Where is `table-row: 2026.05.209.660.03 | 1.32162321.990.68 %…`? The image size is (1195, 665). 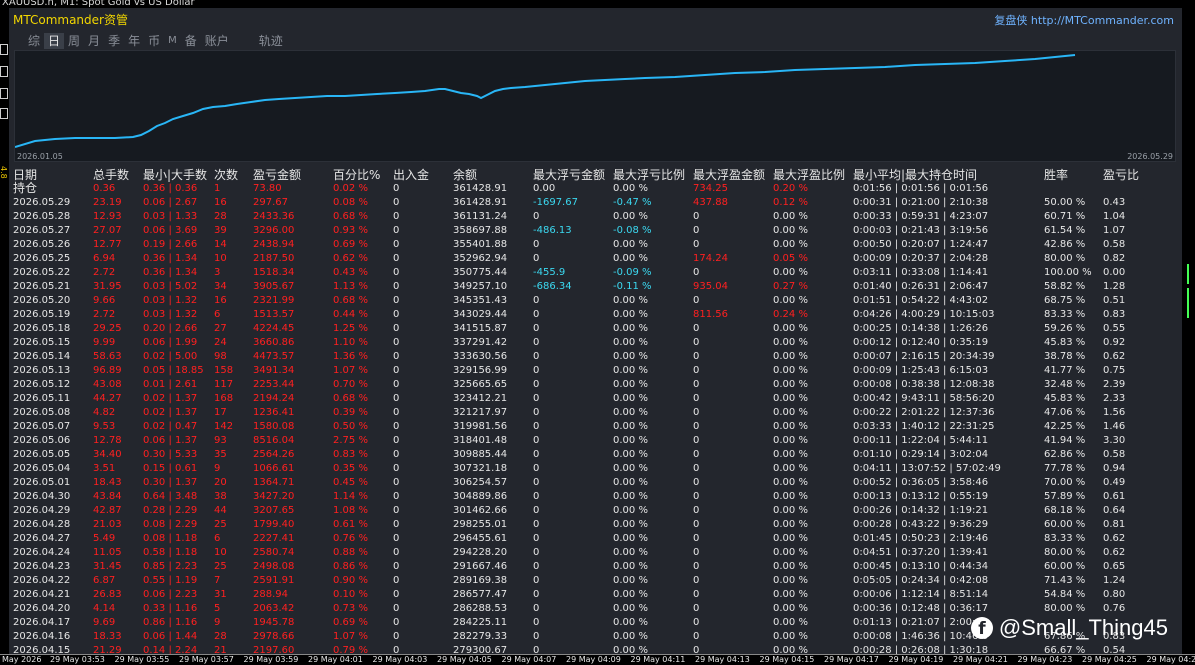 table-row: 2026.05.209.660.03 | 1.32162321.990.68 %… is located at coordinates (595, 301).